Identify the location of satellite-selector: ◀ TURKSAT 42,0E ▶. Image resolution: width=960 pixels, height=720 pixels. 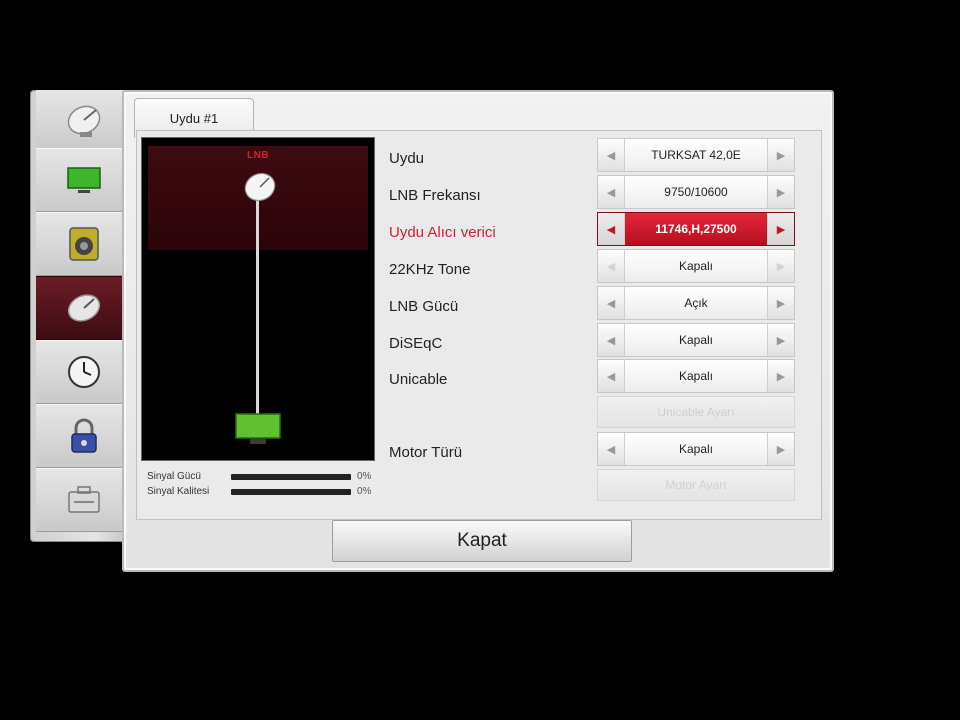
(696, 155).